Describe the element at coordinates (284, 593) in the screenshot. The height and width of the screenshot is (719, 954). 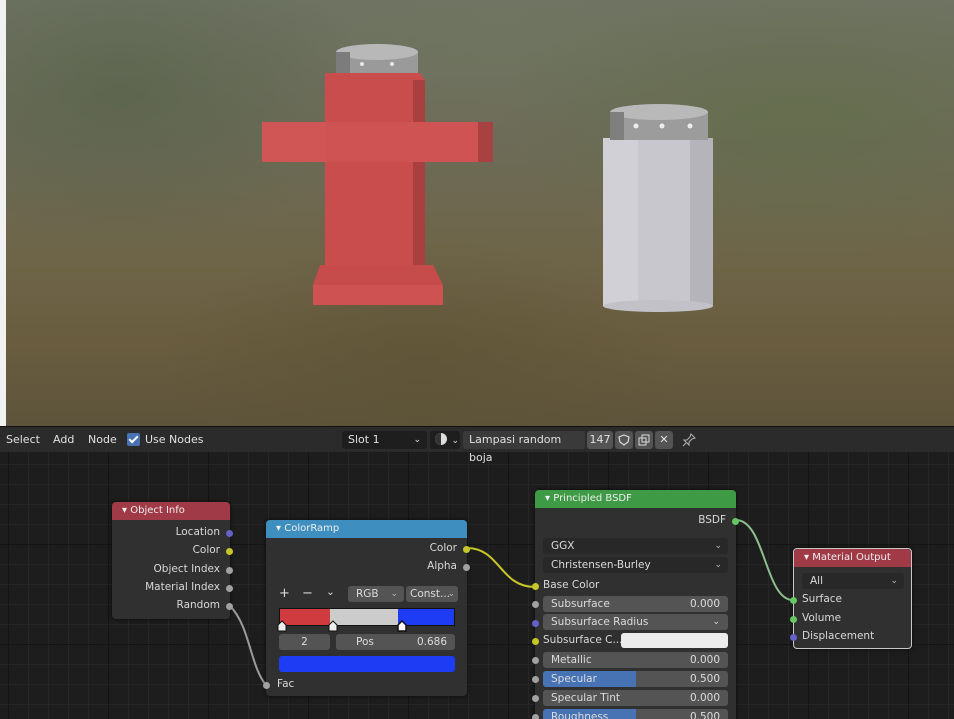
I see `add-stop-button: +` at that location.